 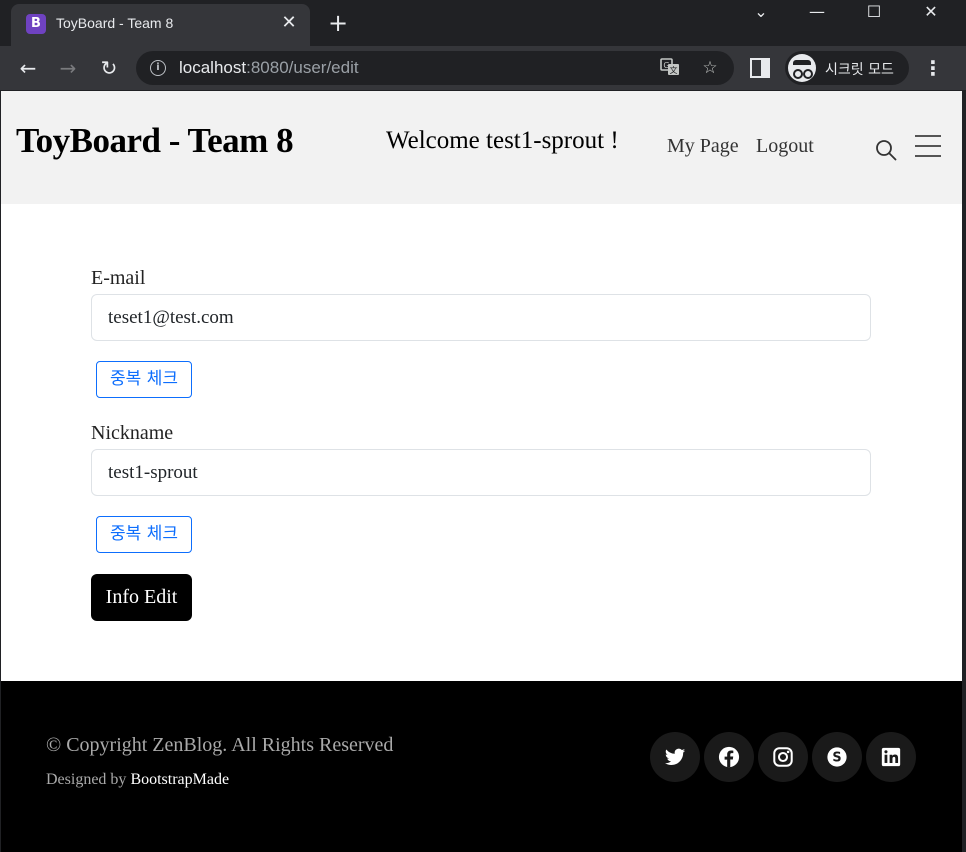 I want to click on incognito-icon, so click(x=802, y=68).